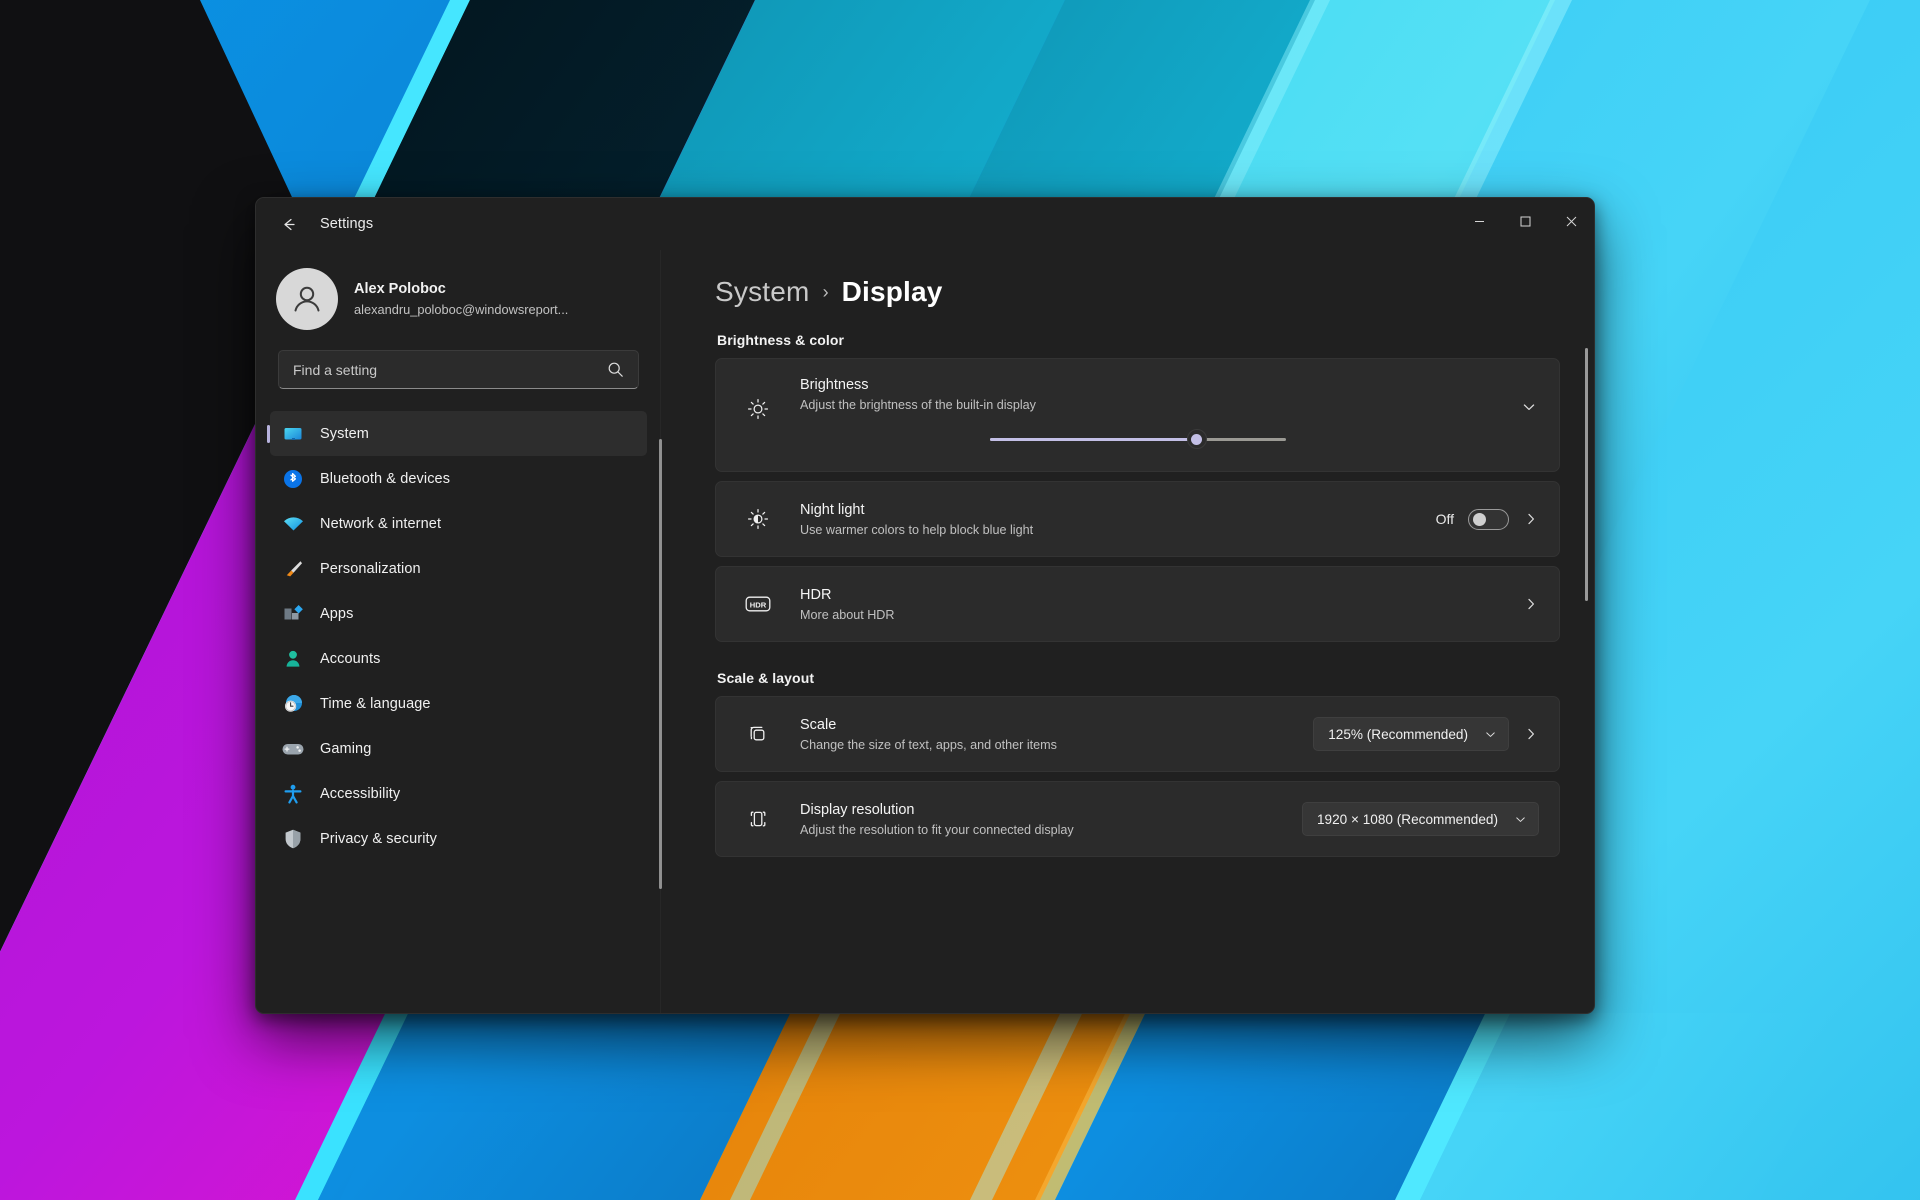 The height and width of the screenshot is (1200, 1920). I want to click on sidebar-item-time-language: Time & language, so click(458, 703).